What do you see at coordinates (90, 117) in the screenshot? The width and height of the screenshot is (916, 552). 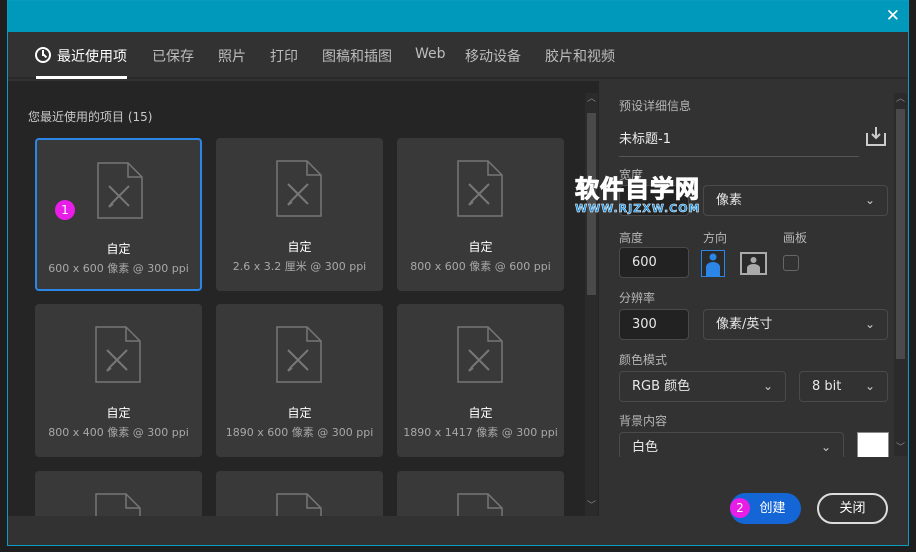 I see `recent-title: 您最近使用的项目 (15)` at bounding box center [90, 117].